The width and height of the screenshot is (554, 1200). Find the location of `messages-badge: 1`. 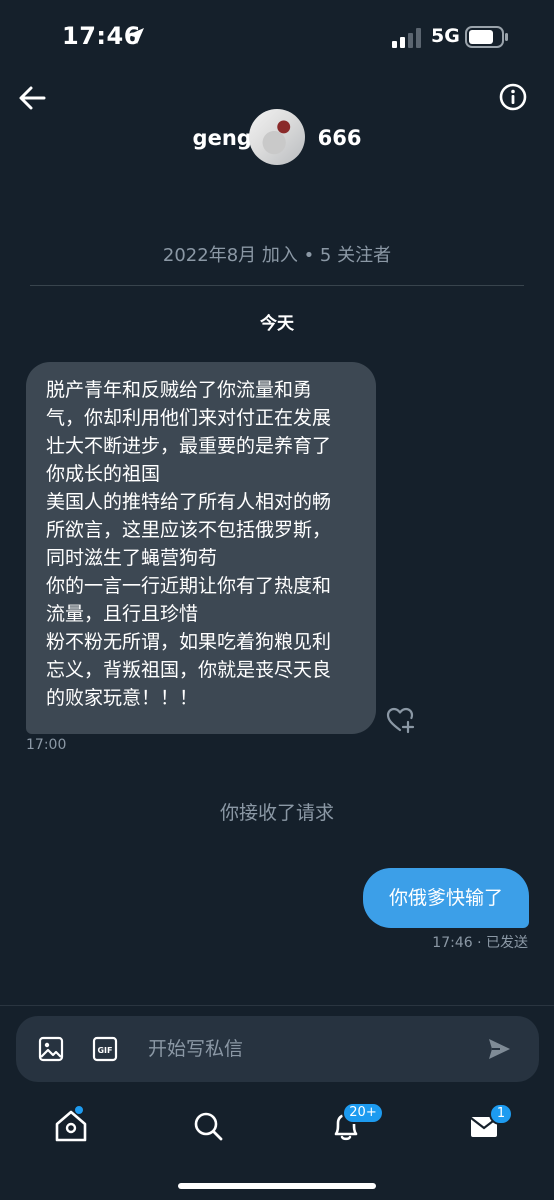

messages-badge: 1 is located at coordinates (501, 1114).